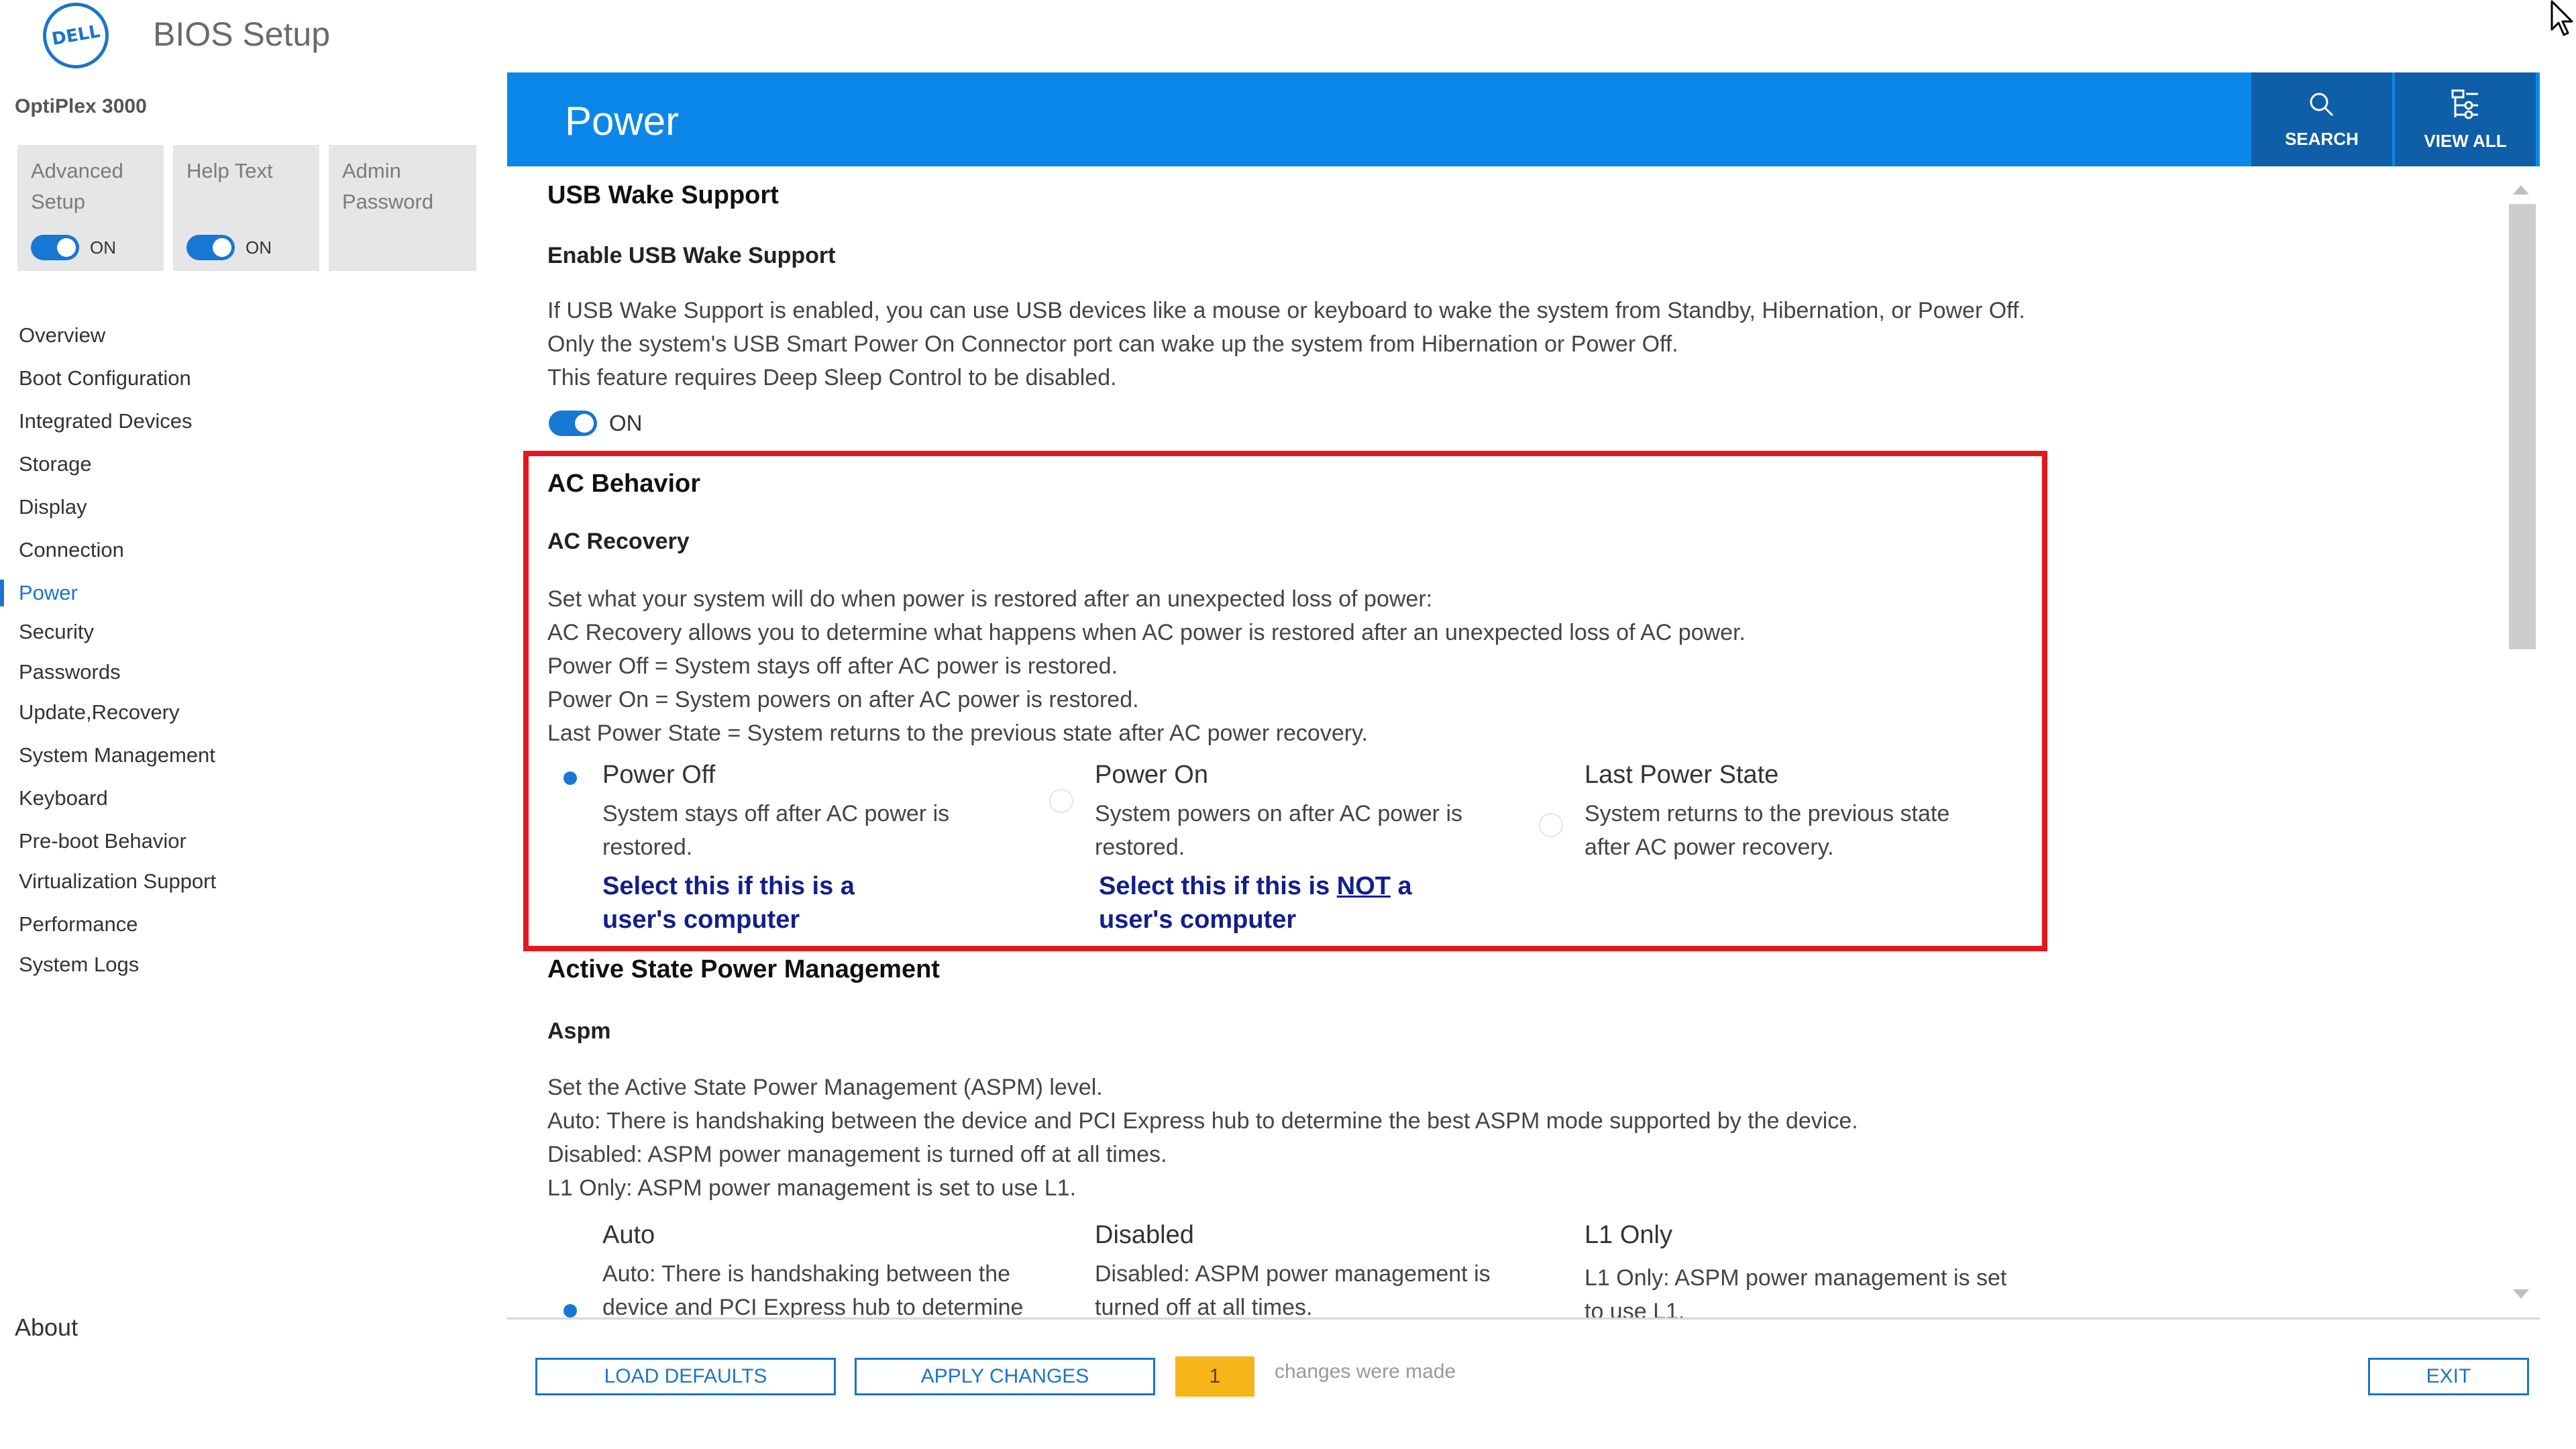 Image resolution: width=2576 pixels, height=1449 pixels. I want to click on option-aspm-auto-label: Auto, so click(628, 1235).